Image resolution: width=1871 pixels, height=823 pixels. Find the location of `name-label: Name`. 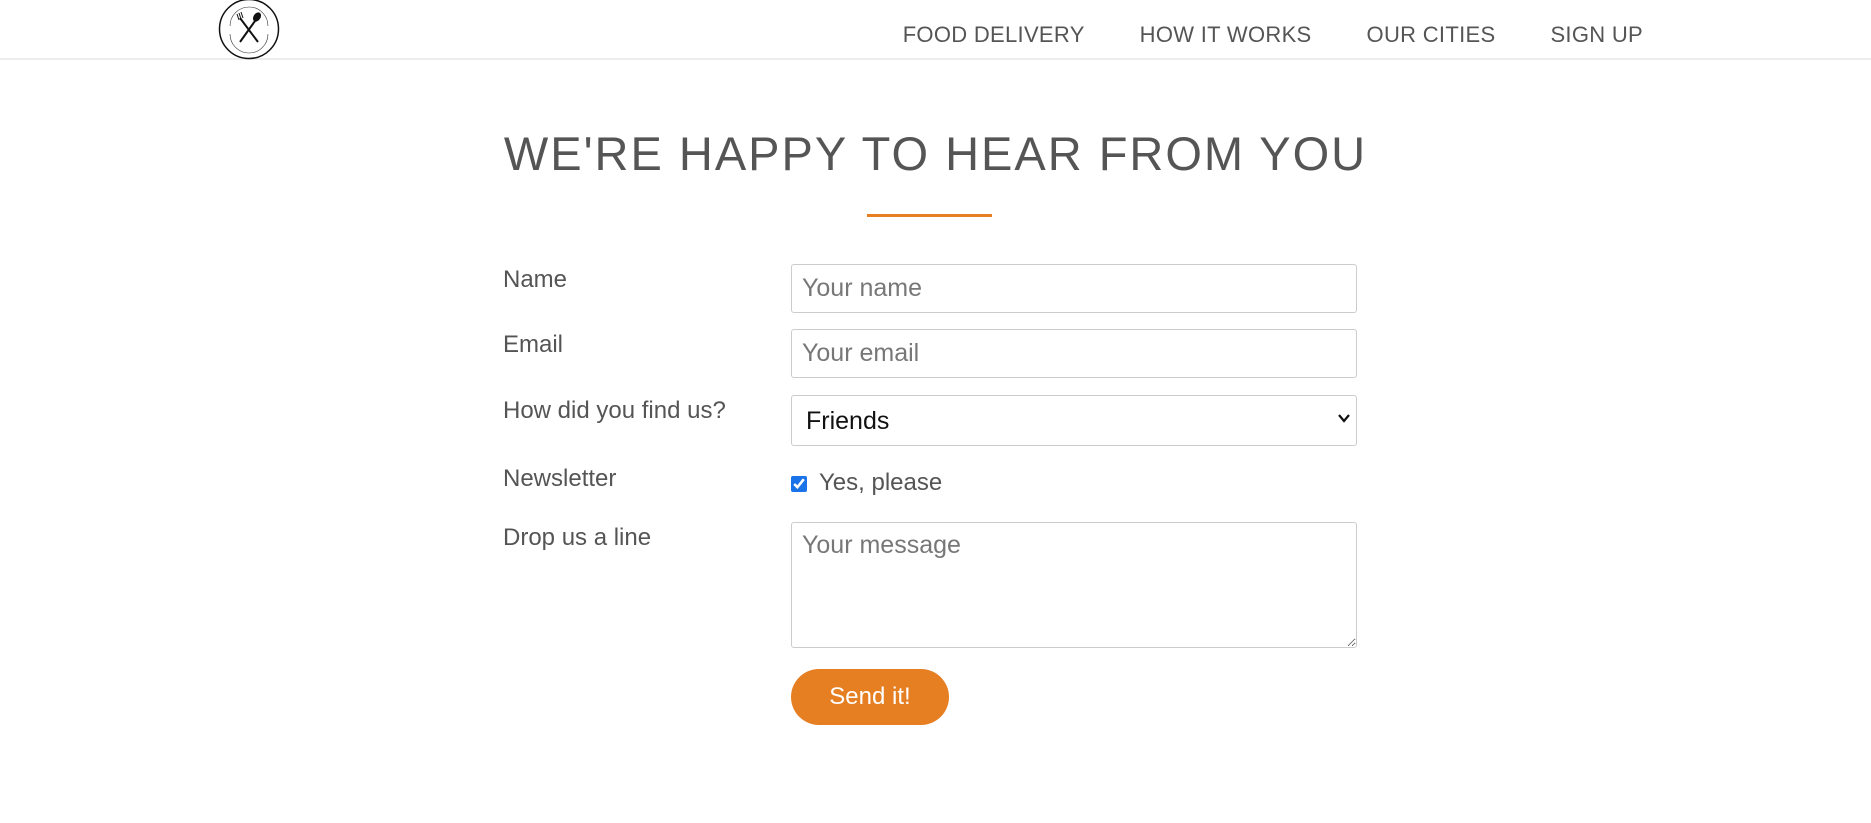

name-label: Name is located at coordinates (535, 279).